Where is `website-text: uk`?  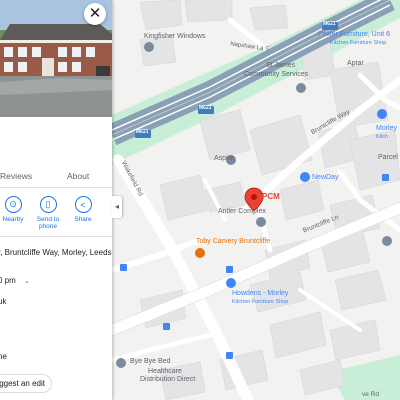 website-text: uk is located at coordinates (3, 301).